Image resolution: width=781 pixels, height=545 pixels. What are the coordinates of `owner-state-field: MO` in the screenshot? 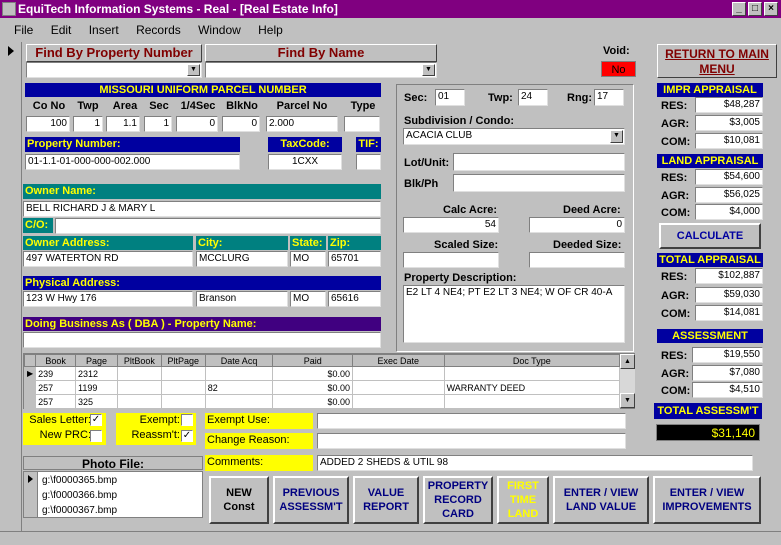 It's located at (308, 259).